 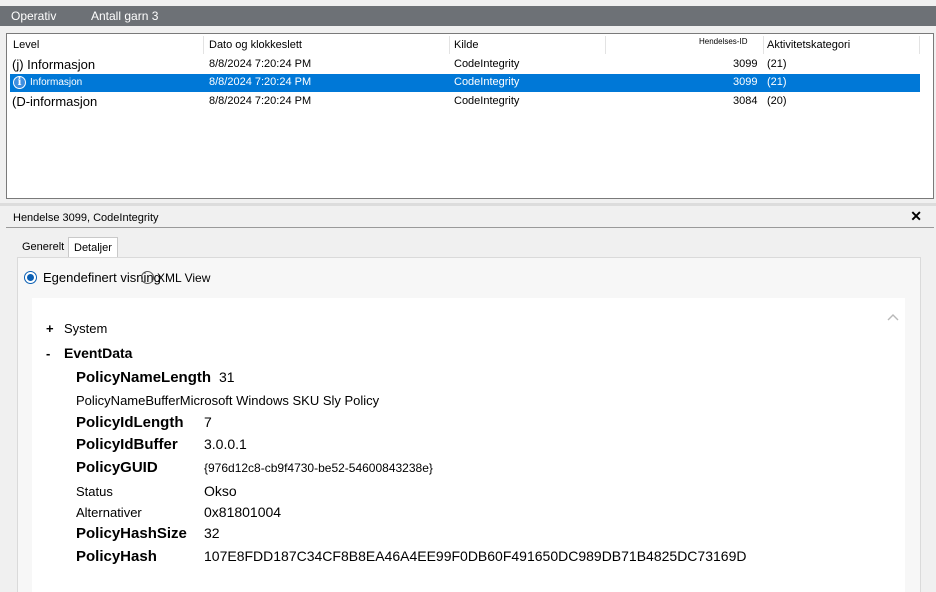 I want to click on system-node-label: System, so click(x=86, y=328).